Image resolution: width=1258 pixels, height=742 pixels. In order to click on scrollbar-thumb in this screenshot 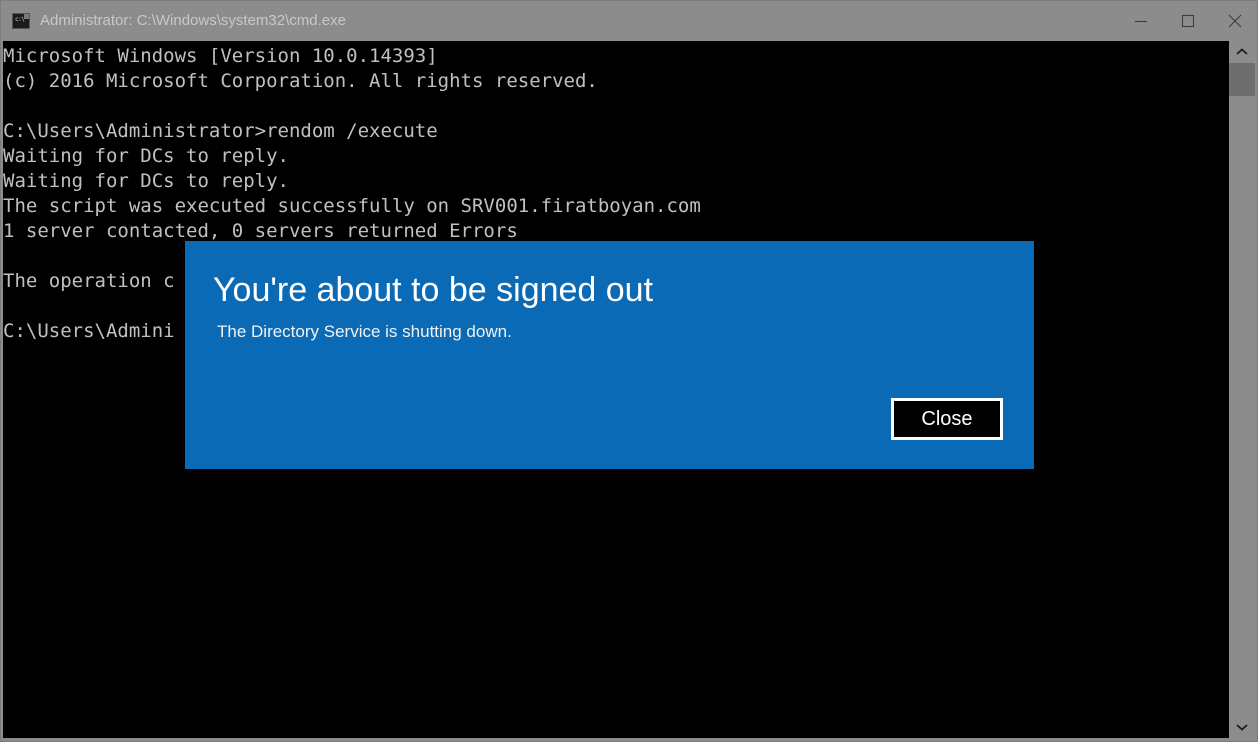, I will do `click(1242, 79)`.